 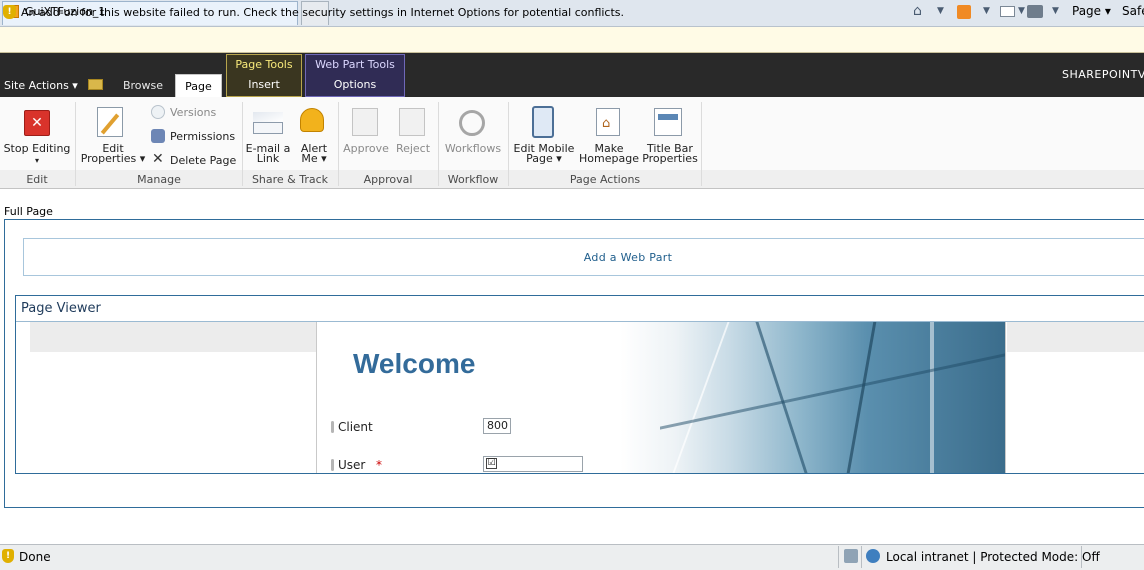 I want to click on house-icon: ⌂, so click(x=606, y=123).